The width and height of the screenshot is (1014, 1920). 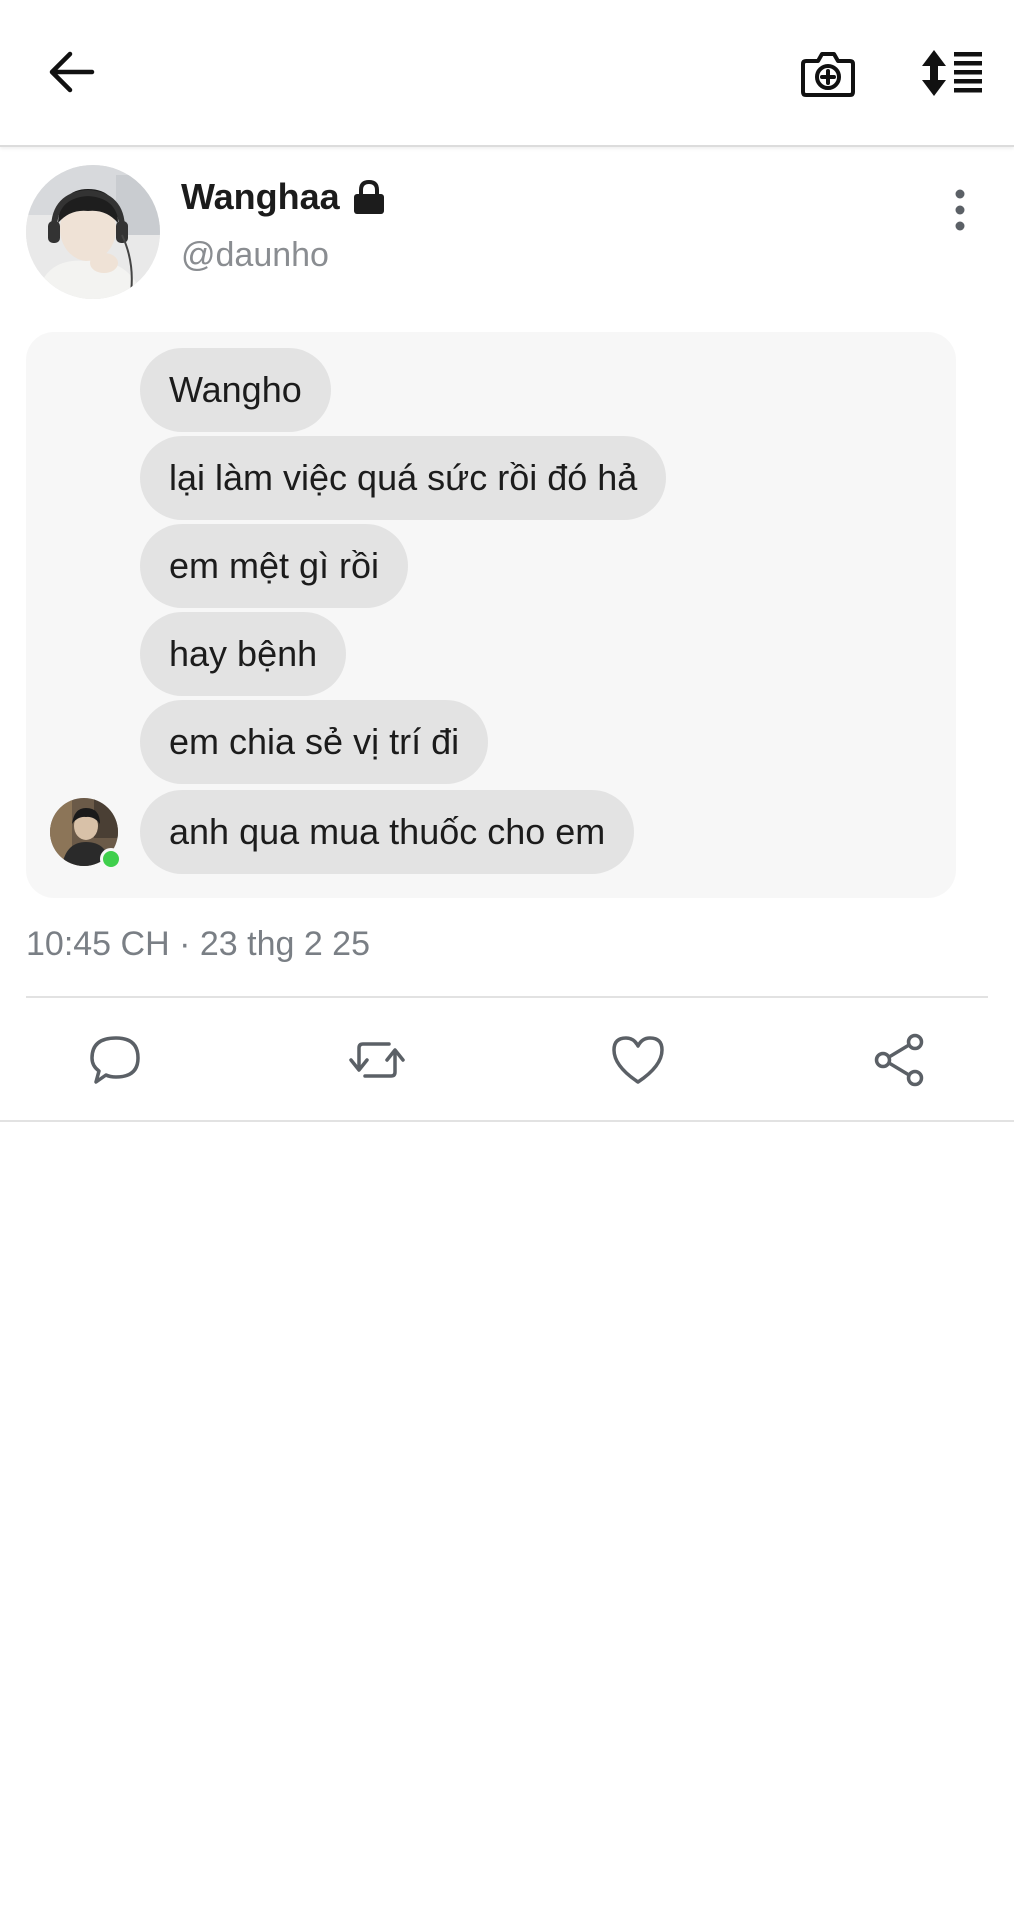 I want to click on sort-arrows-list-icon, so click(x=952, y=73).